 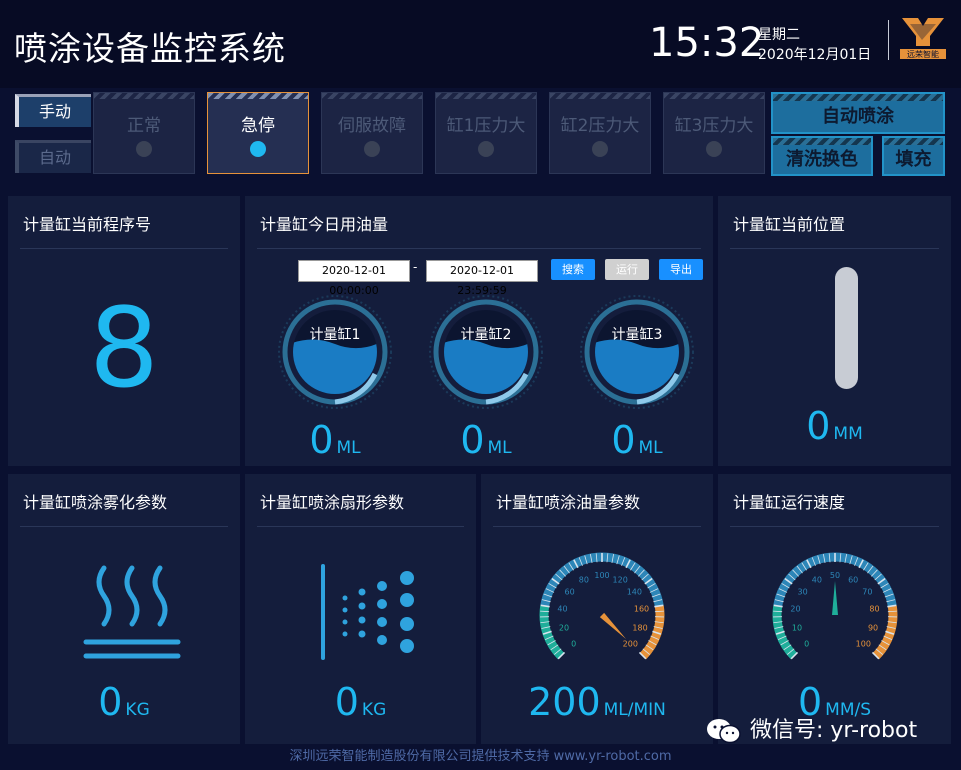 What do you see at coordinates (637, 335) in the screenshot?
I see `tank-3-name: 计量缸3` at bounding box center [637, 335].